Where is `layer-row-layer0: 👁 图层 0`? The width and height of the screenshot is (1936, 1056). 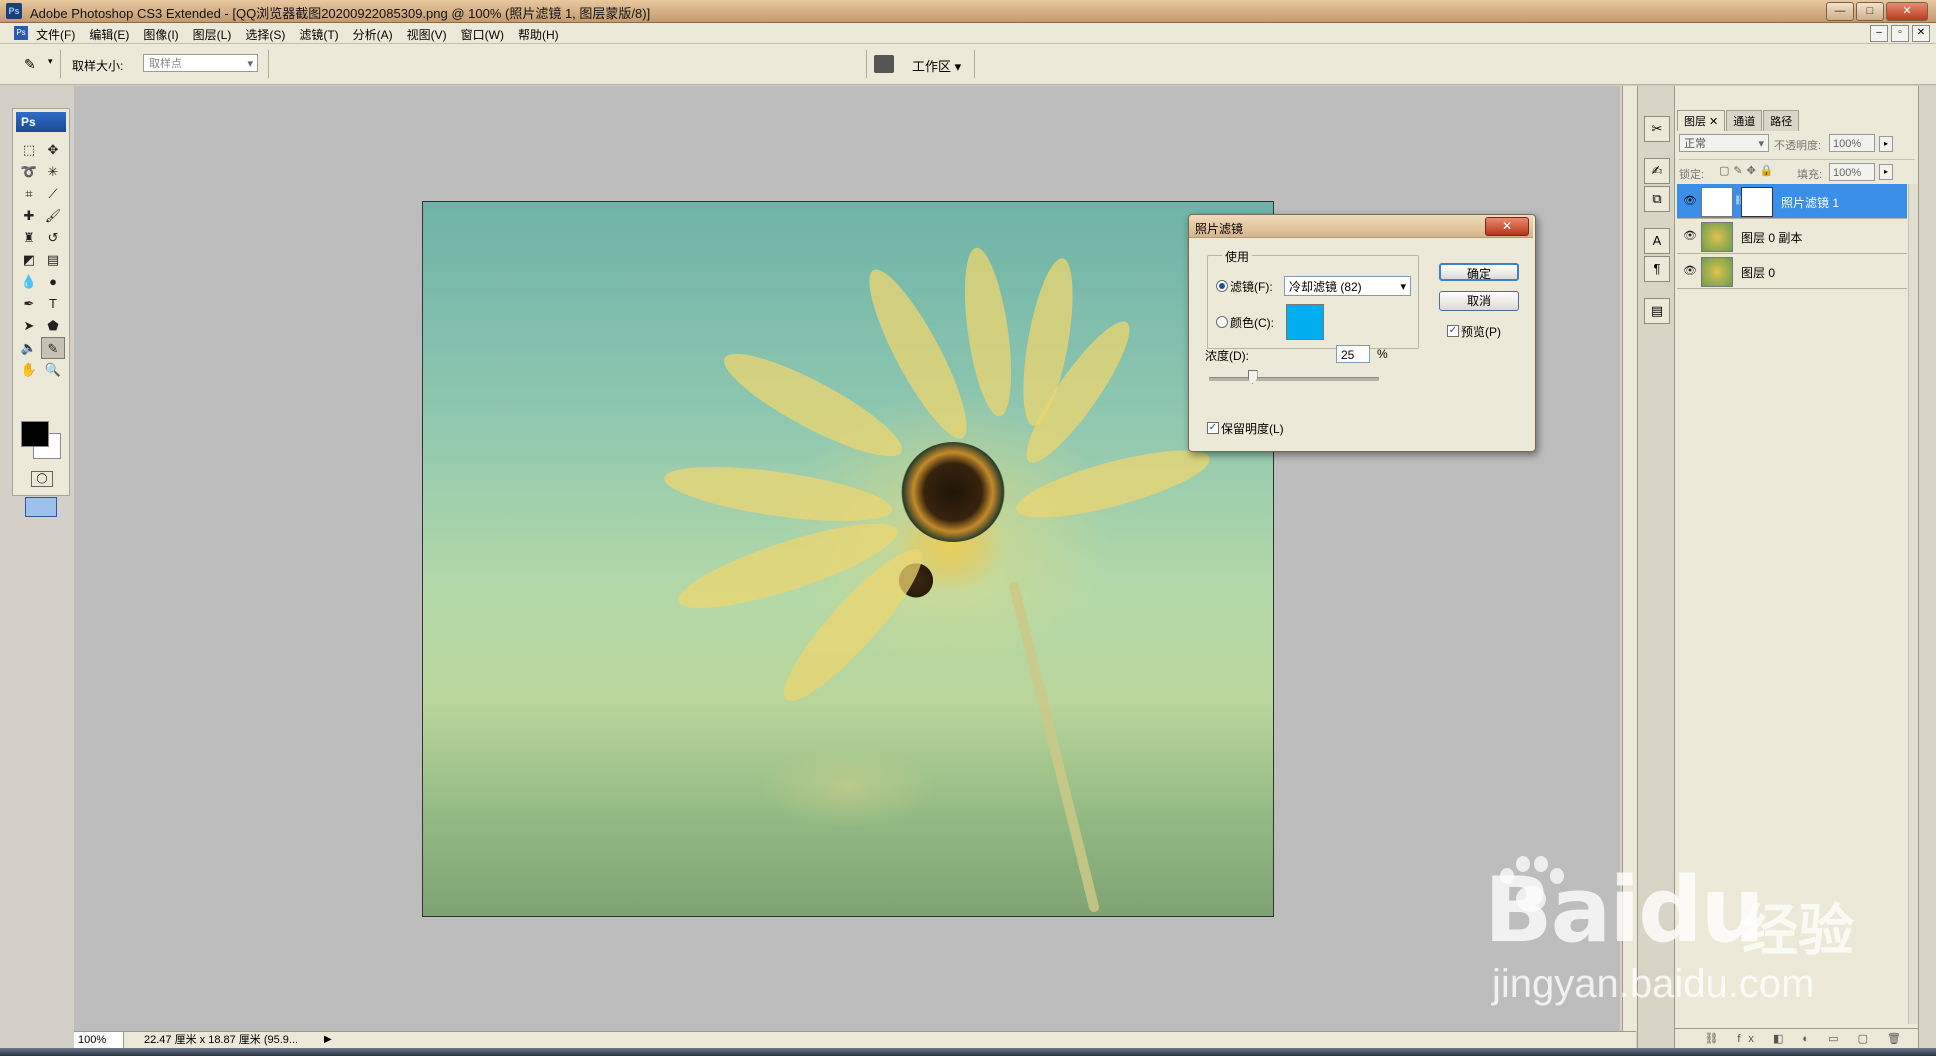
layer-row-layer0: 👁 图层 0 is located at coordinates (1792, 271).